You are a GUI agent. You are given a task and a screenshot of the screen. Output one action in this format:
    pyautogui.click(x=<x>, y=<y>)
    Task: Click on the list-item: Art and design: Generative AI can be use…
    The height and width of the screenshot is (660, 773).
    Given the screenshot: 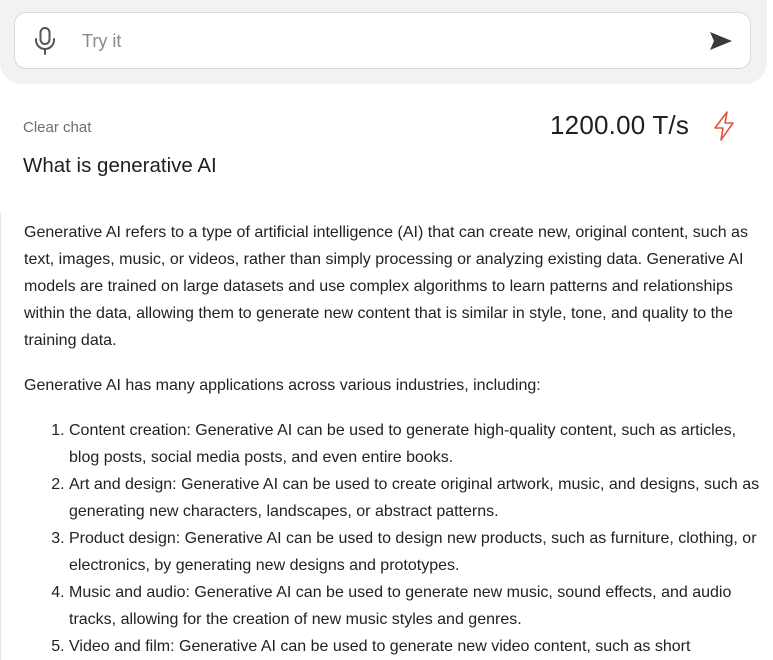 What is the action you would take?
    pyautogui.click(x=419, y=498)
    